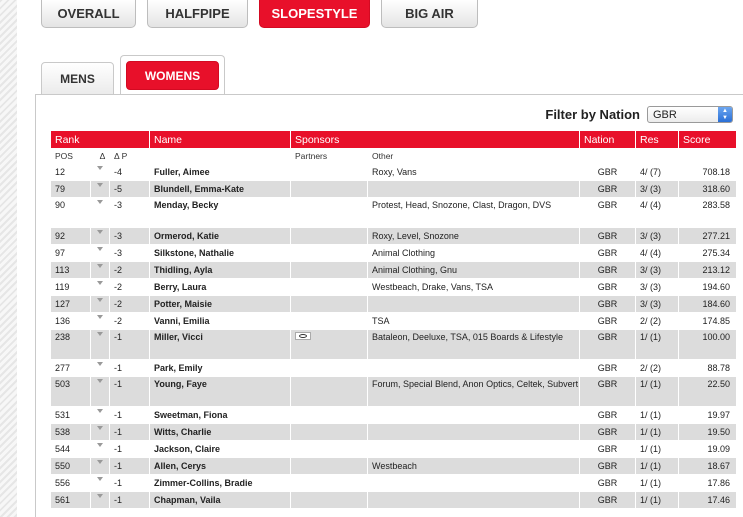 This screenshot has height=517, width=743. Describe the element at coordinates (592, 114) in the screenshot. I see `filter-label: Filter by Nation` at that location.